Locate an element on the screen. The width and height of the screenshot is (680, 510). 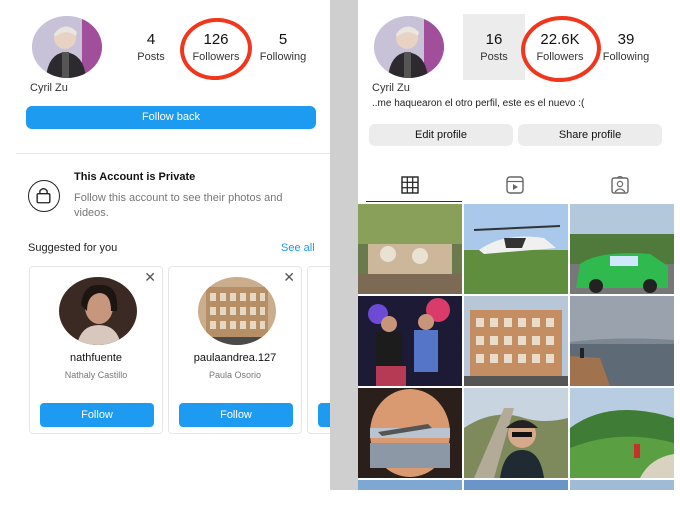
following-count: 5 is located at coordinates (283, 39).